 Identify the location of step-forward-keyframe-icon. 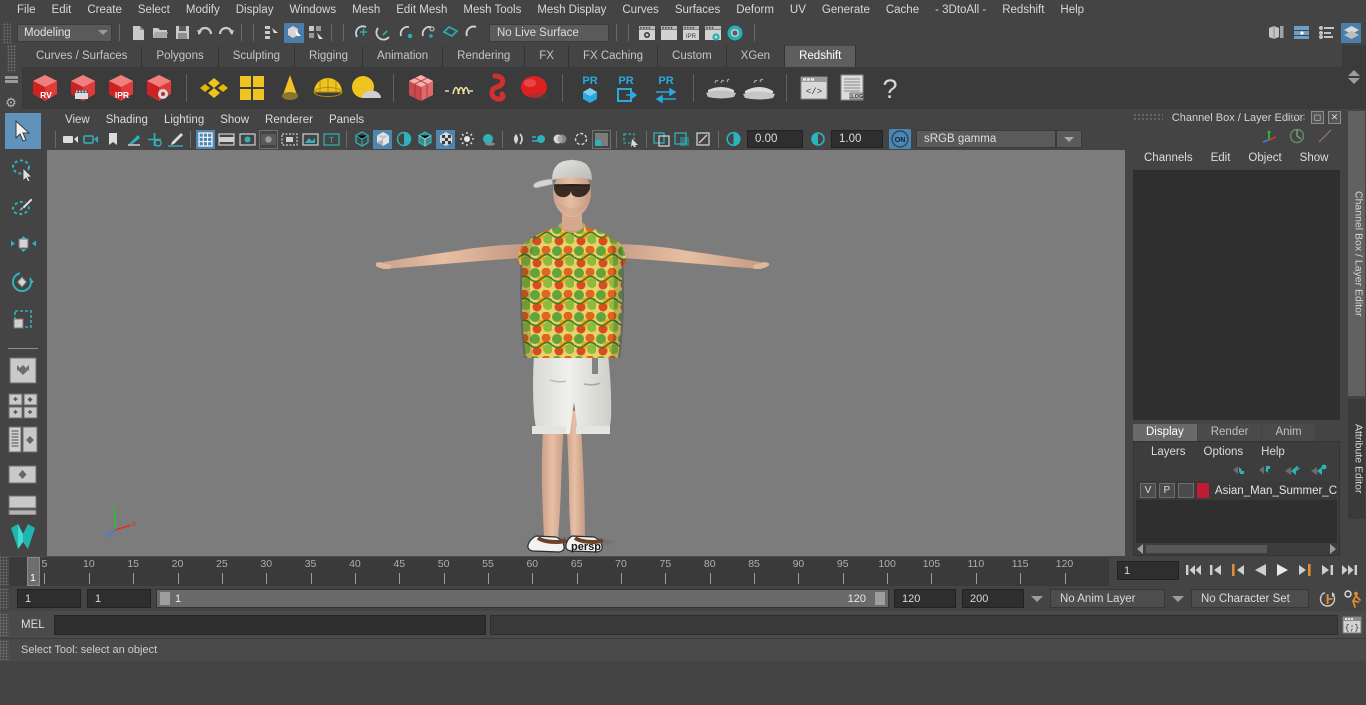
(1327, 571).